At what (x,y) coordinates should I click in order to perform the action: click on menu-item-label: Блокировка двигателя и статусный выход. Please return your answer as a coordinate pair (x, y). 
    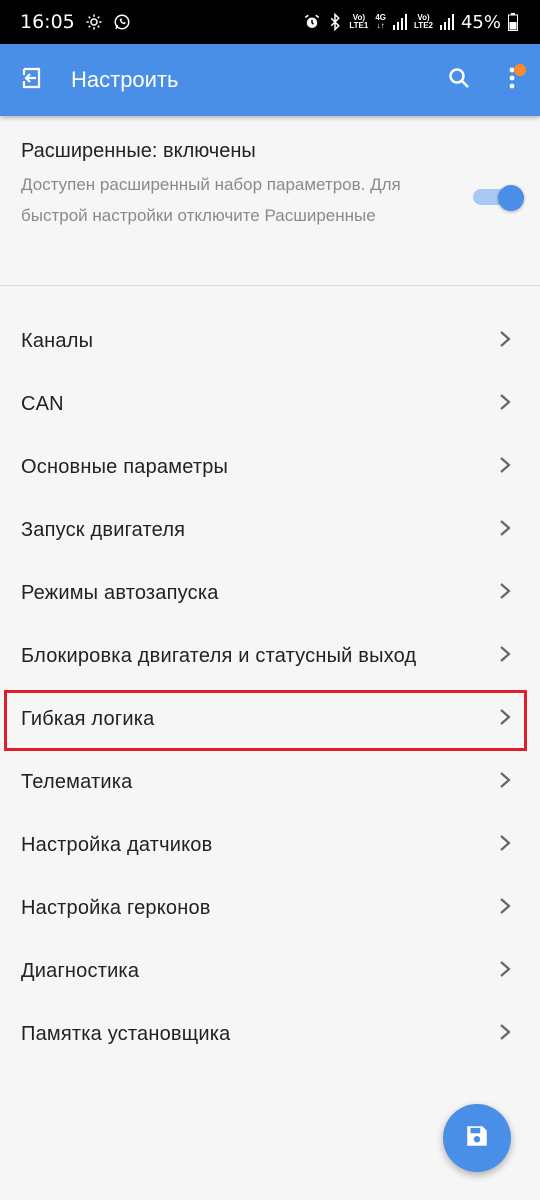
    Looking at the image, I should click on (219, 656).